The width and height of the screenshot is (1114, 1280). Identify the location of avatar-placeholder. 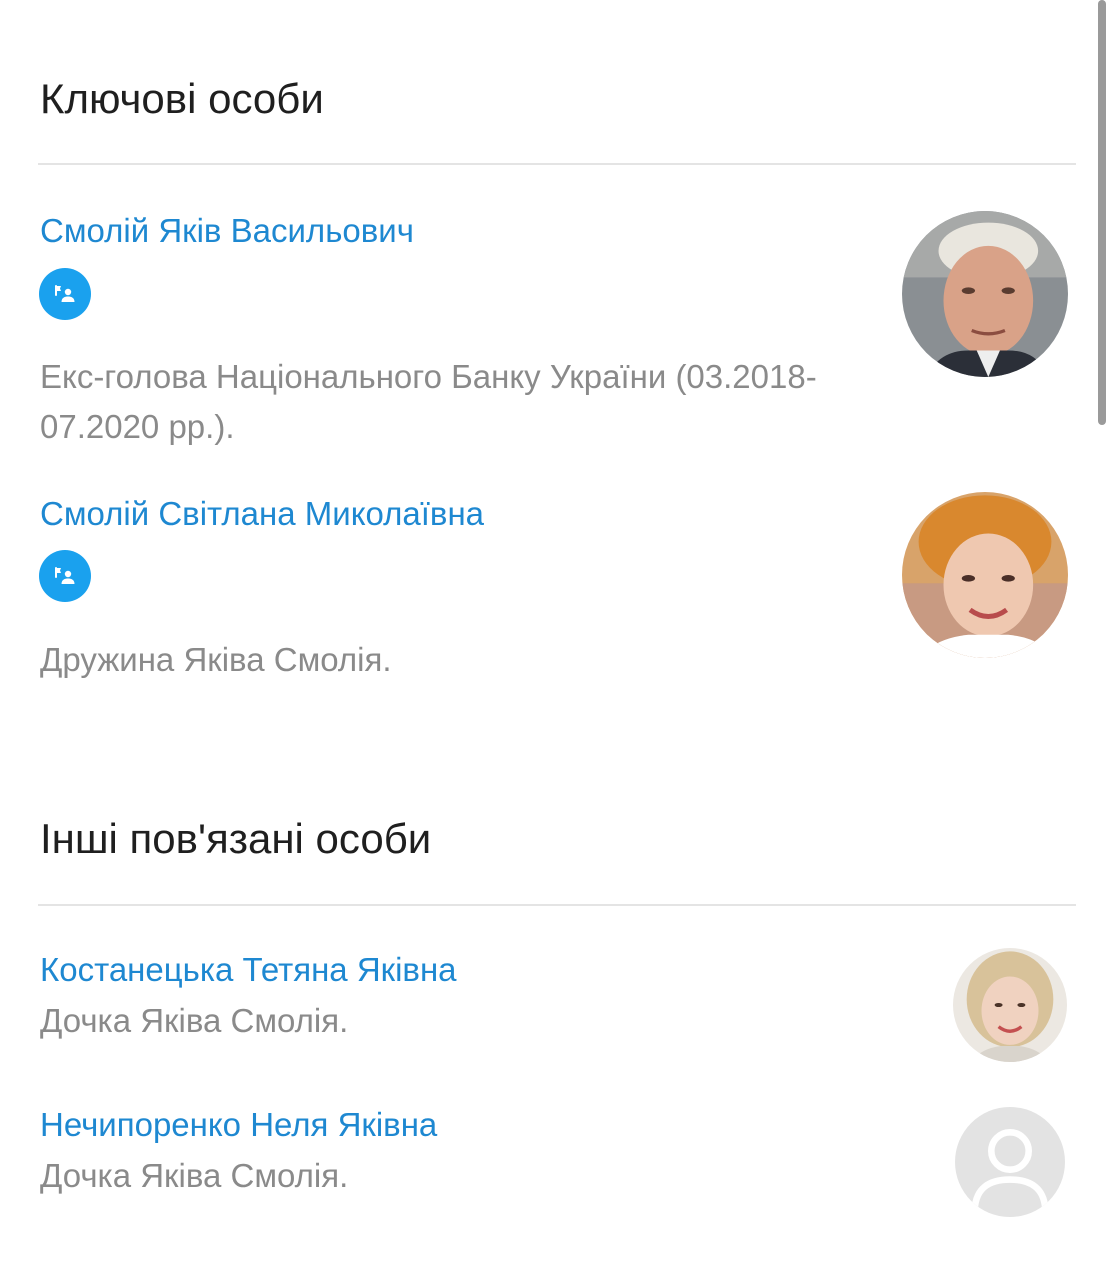
(1010, 1162).